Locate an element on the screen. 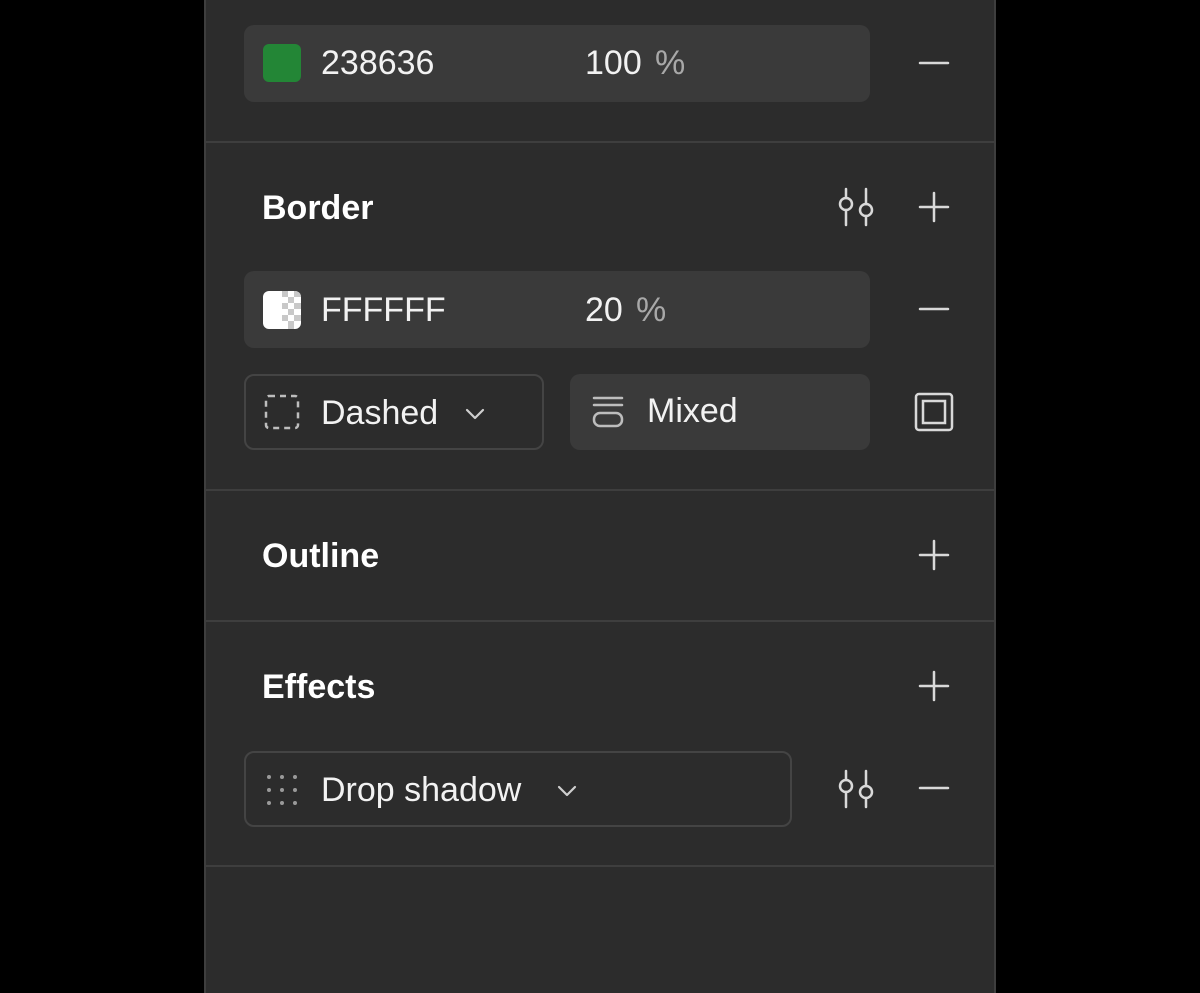  border-width-field: Mixed is located at coordinates (720, 412).